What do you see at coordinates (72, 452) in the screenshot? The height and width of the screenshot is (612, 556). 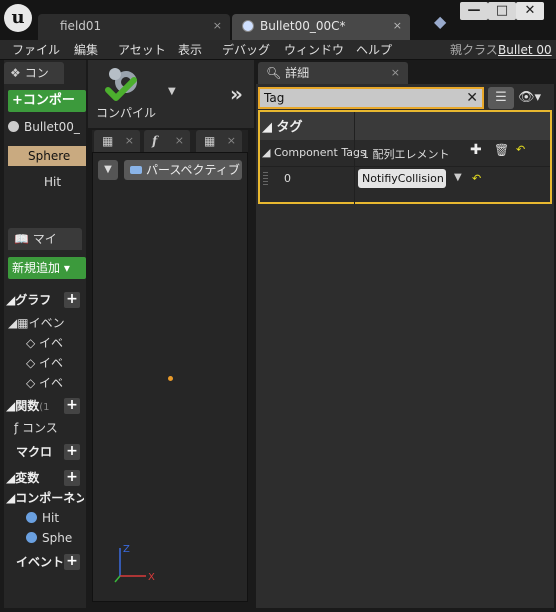 I see `add-macro-button: +` at bounding box center [72, 452].